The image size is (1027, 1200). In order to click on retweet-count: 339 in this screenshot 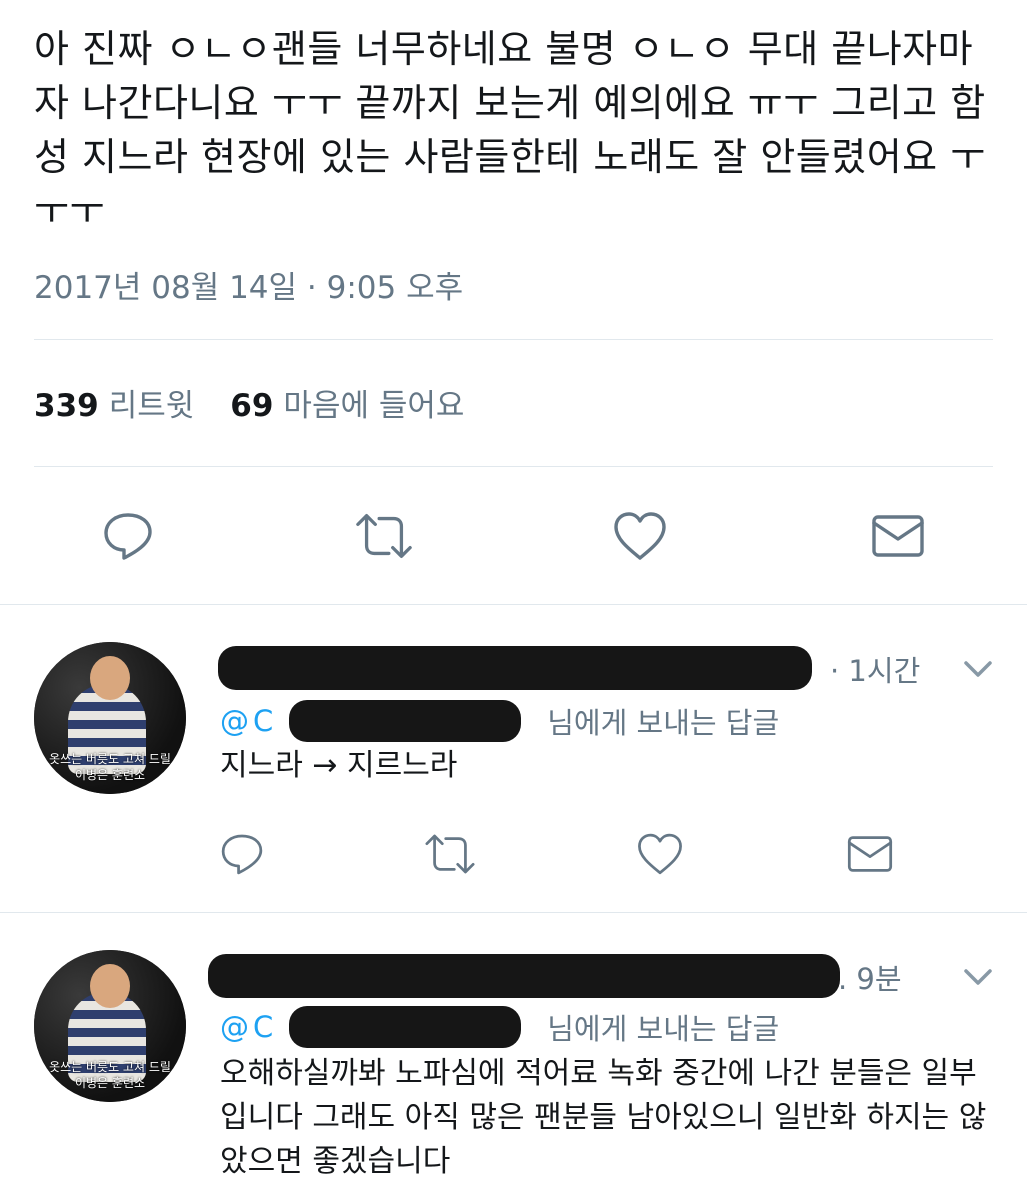, I will do `click(66, 406)`.